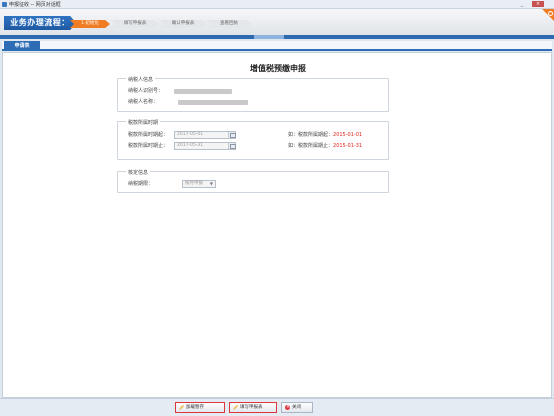 This screenshot has width=554, height=416. I want to click on verification-section: 核定信息 纳税期限： 按月申报 ▼, so click(253, 181).